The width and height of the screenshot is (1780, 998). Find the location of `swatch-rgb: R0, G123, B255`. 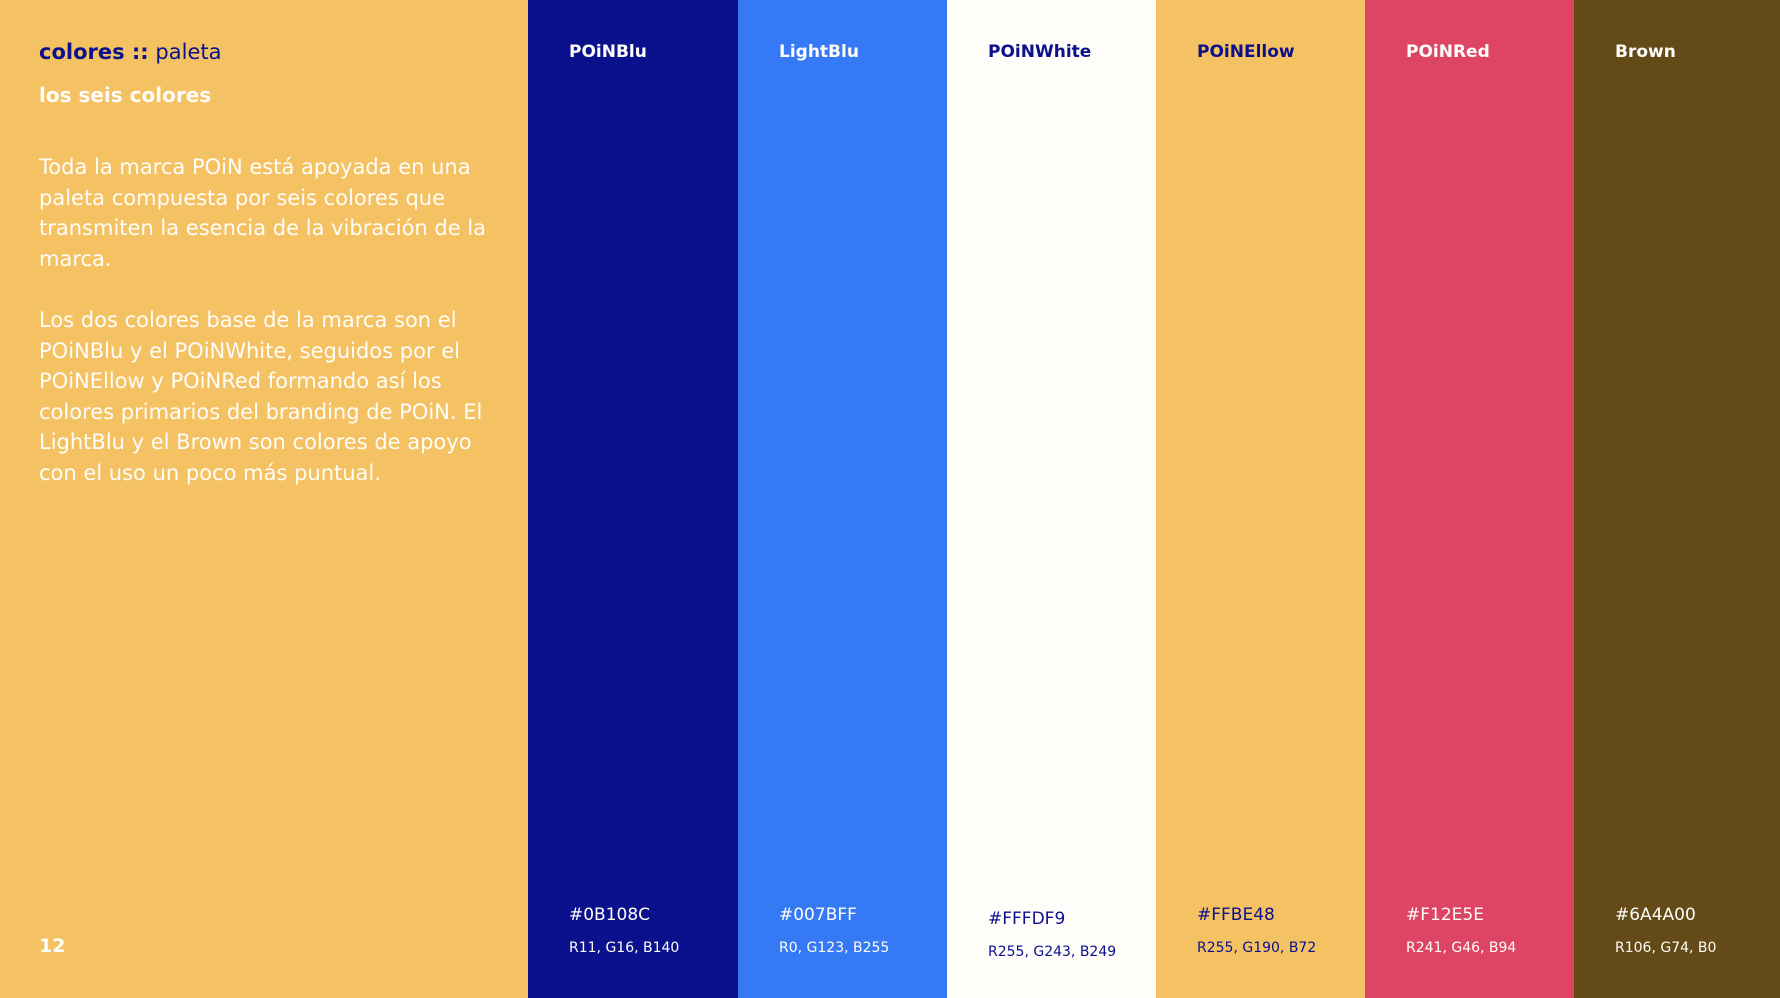

swatch-rgb: R0, G123, B255 is located at coordinates (834, 948).